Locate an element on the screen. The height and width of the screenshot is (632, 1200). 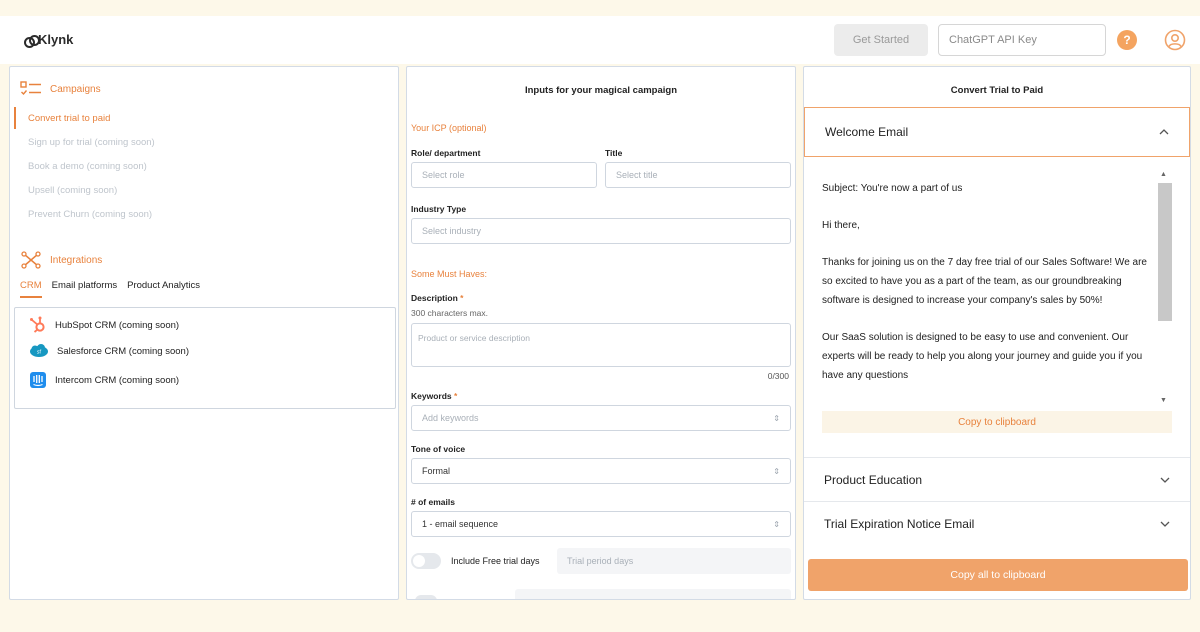
integration-label: Intercom CRM (coming soon) is located at coordinates (117, 380).